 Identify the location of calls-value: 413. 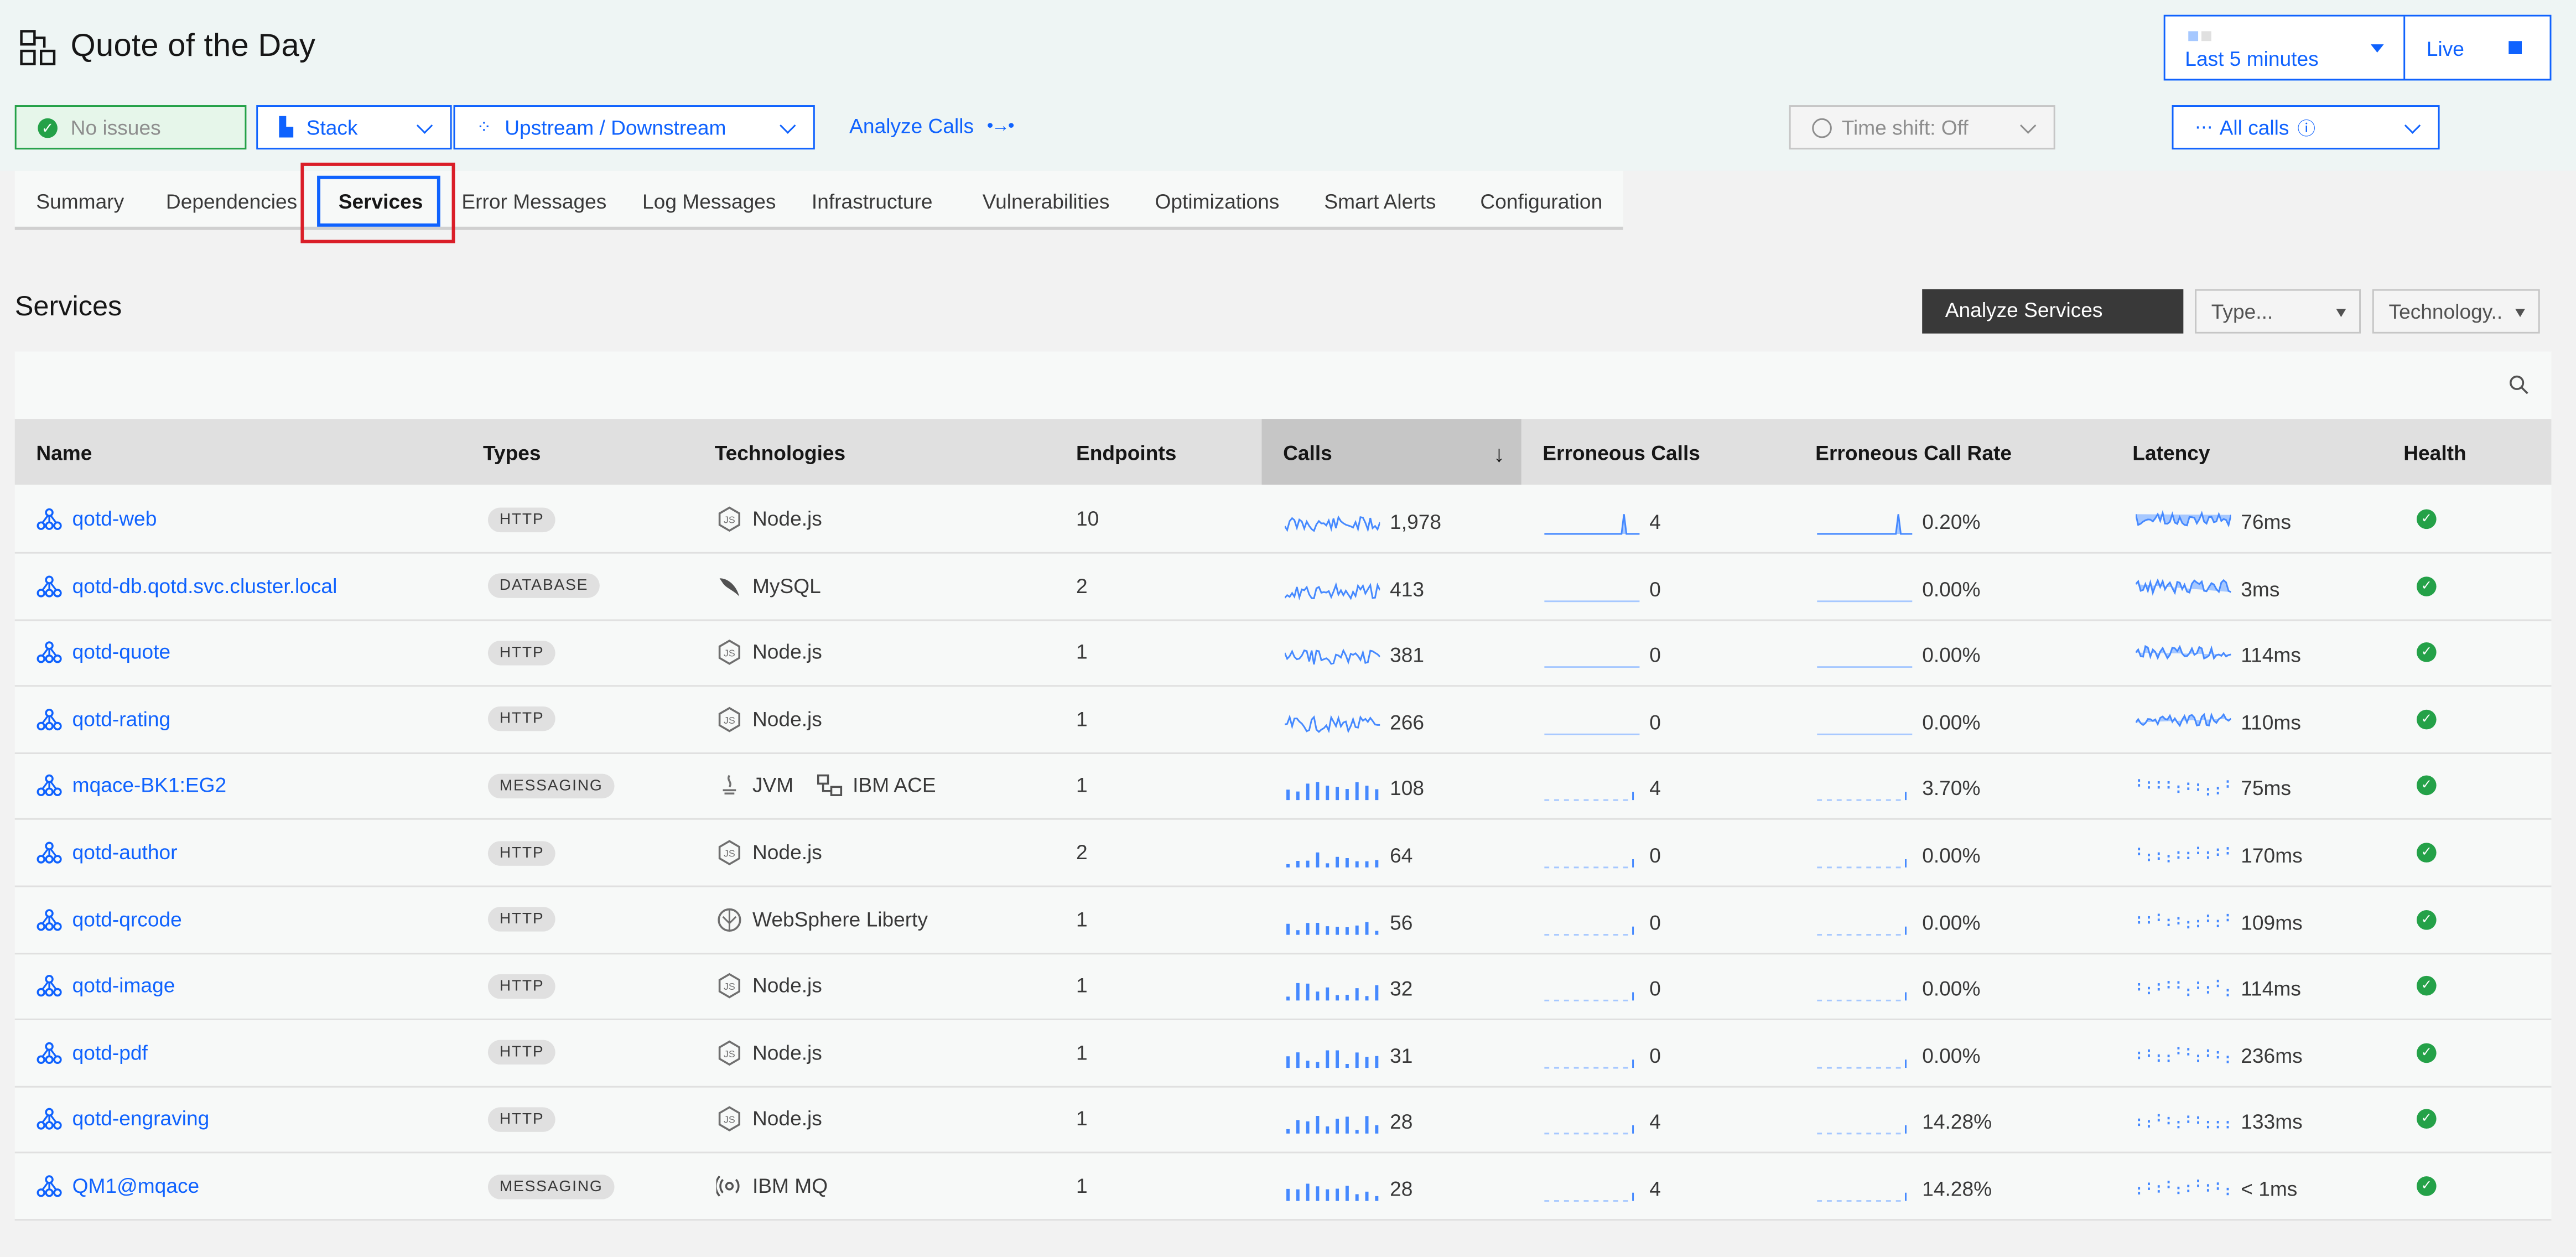
(1408, 589).